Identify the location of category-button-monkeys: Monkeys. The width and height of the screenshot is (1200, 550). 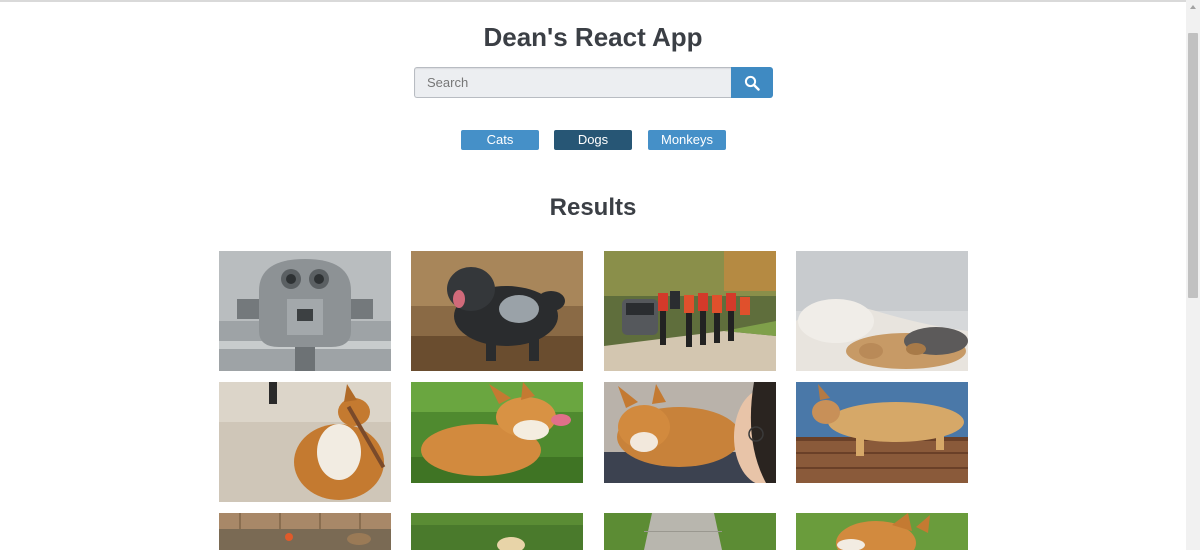
(687, 140).